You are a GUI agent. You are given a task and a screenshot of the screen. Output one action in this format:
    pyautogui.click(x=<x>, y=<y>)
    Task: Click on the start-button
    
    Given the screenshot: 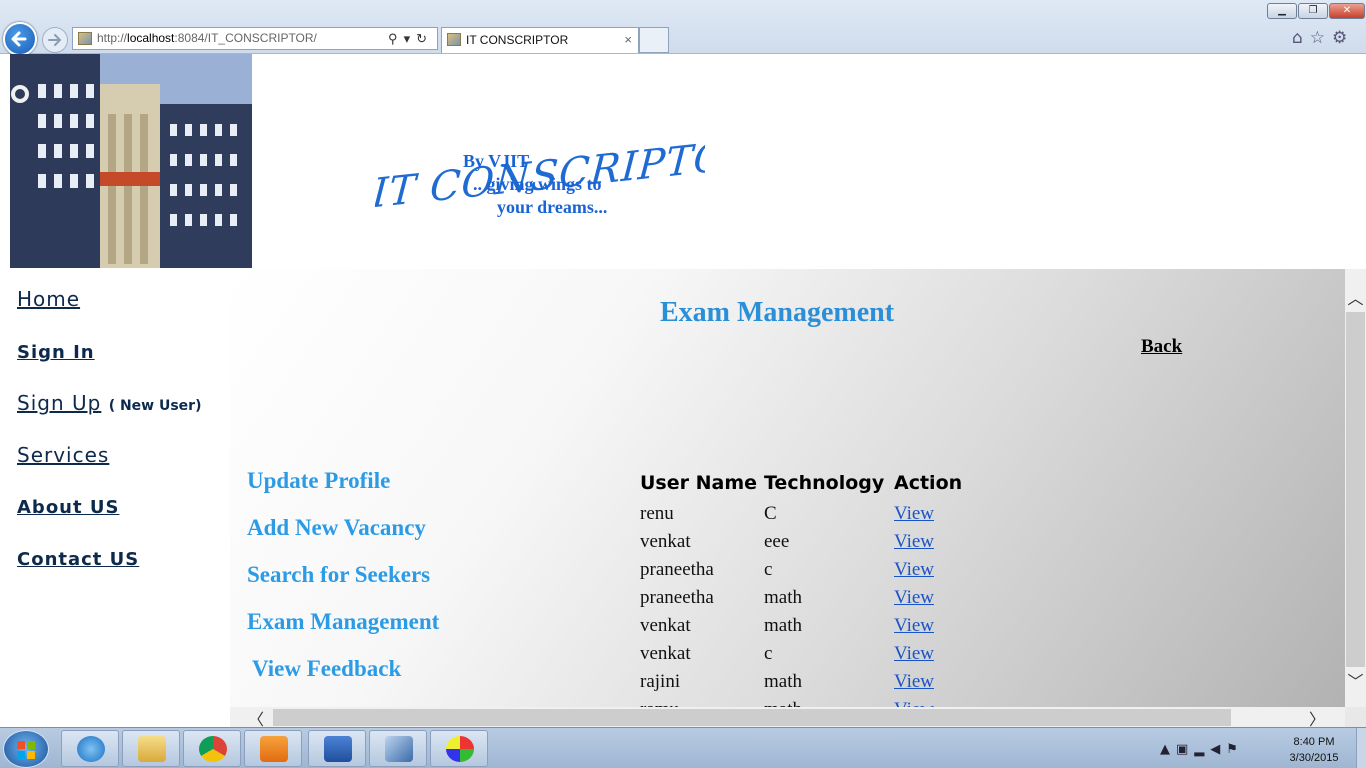 What is the action you would take?
    pyautogui.click(x=26, y=749)
    